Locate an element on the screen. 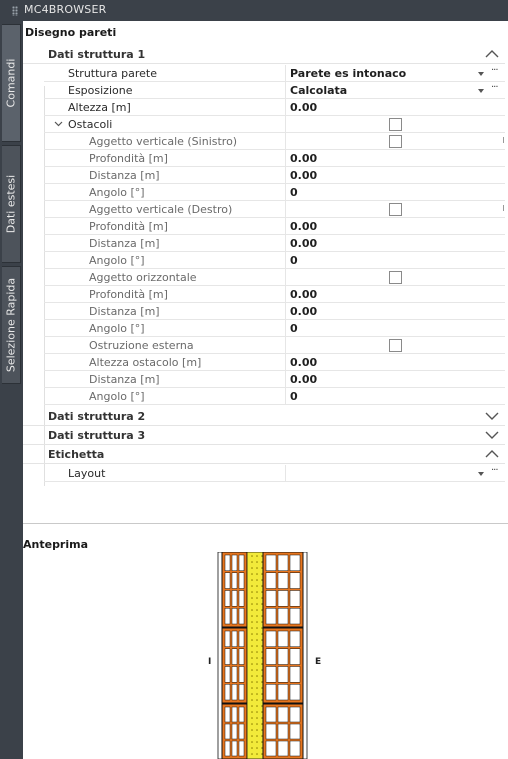 The width and height of the screenshot is (508, 759). prop-row-aggetto-orizzontale: Aggetto orizzontale is located at coordinates (274, 277).